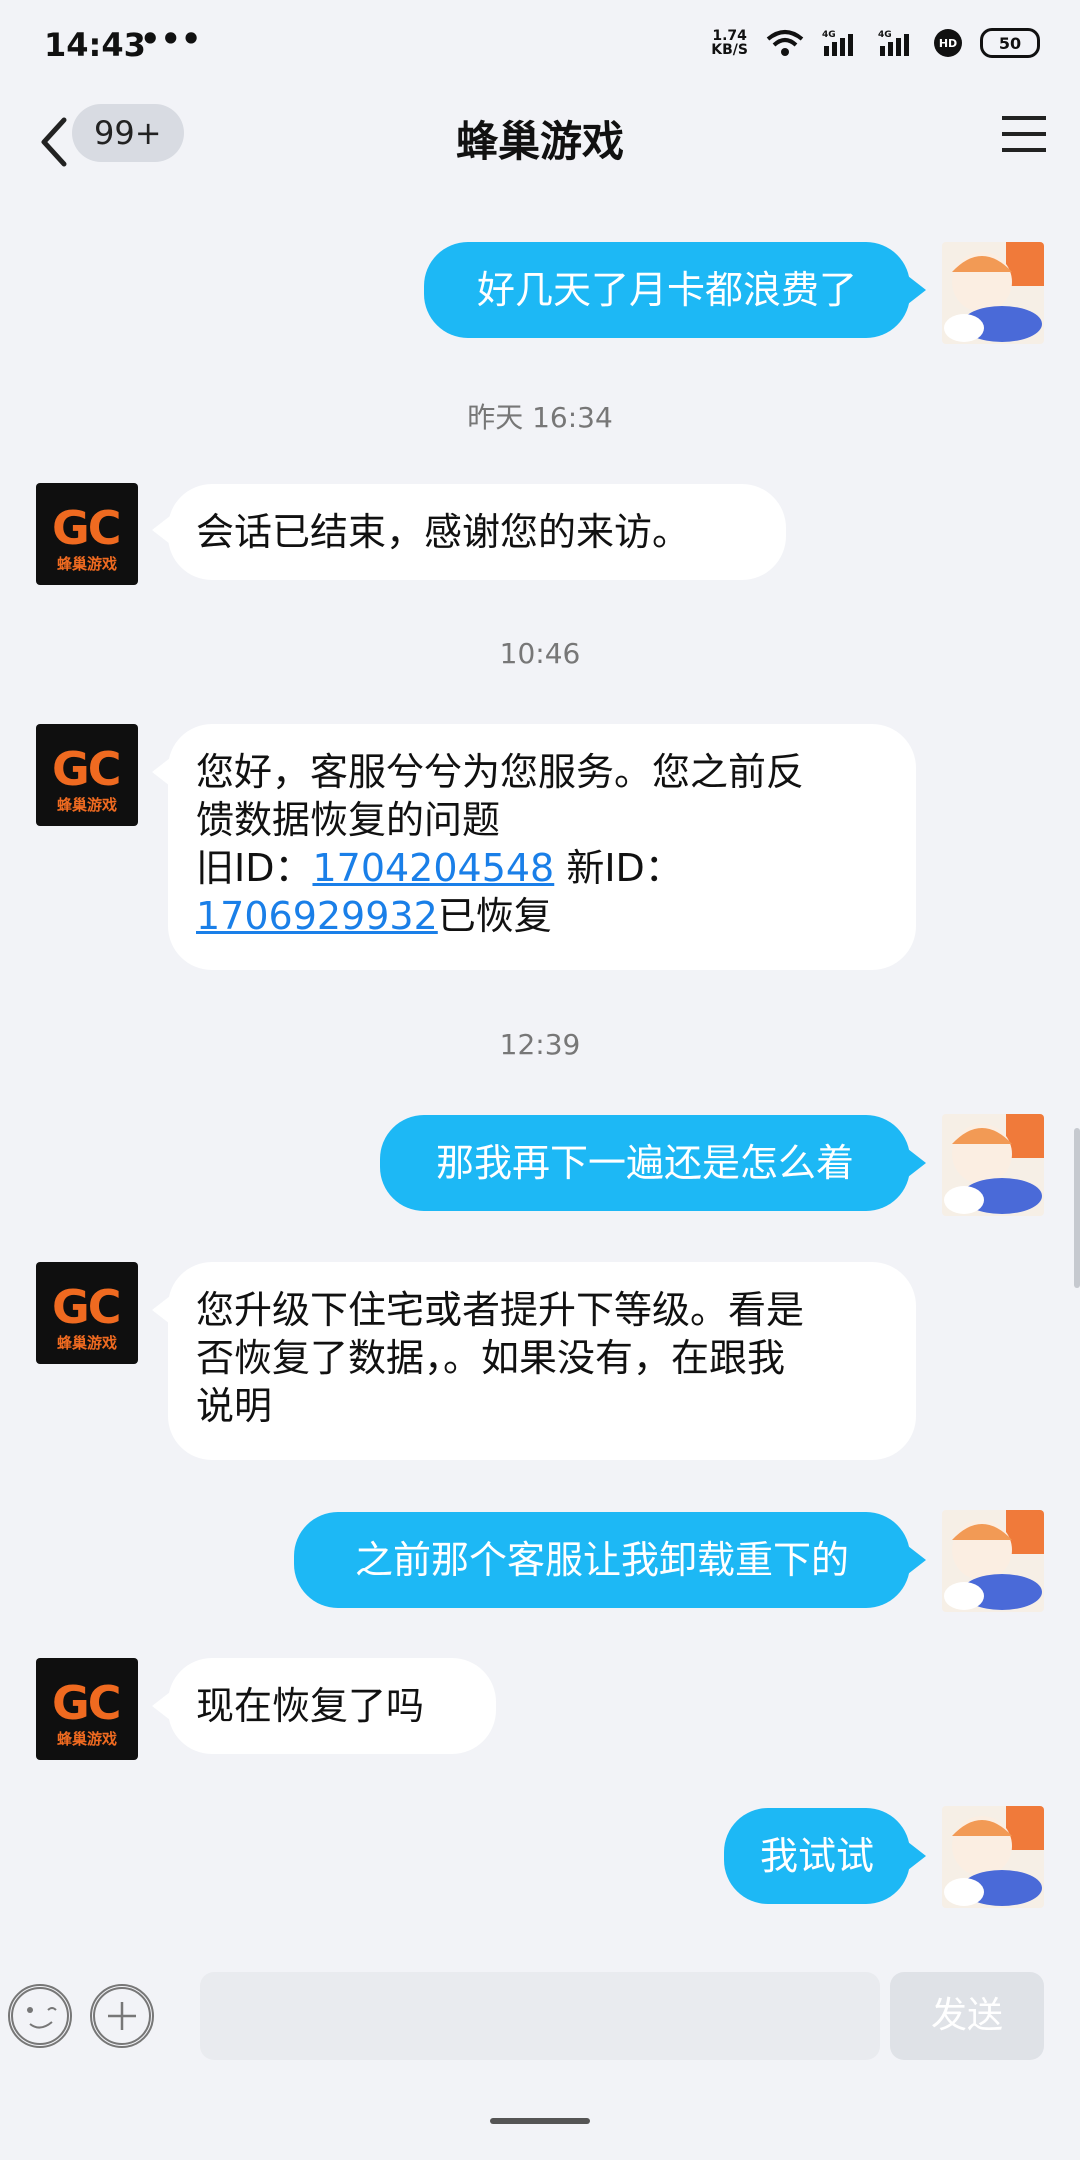 The image size is (1080, 2160). What do you see at coordinates (40, 2016) in the screenshot?
I see `emoji-icon` at bounding box center [40, 2016].